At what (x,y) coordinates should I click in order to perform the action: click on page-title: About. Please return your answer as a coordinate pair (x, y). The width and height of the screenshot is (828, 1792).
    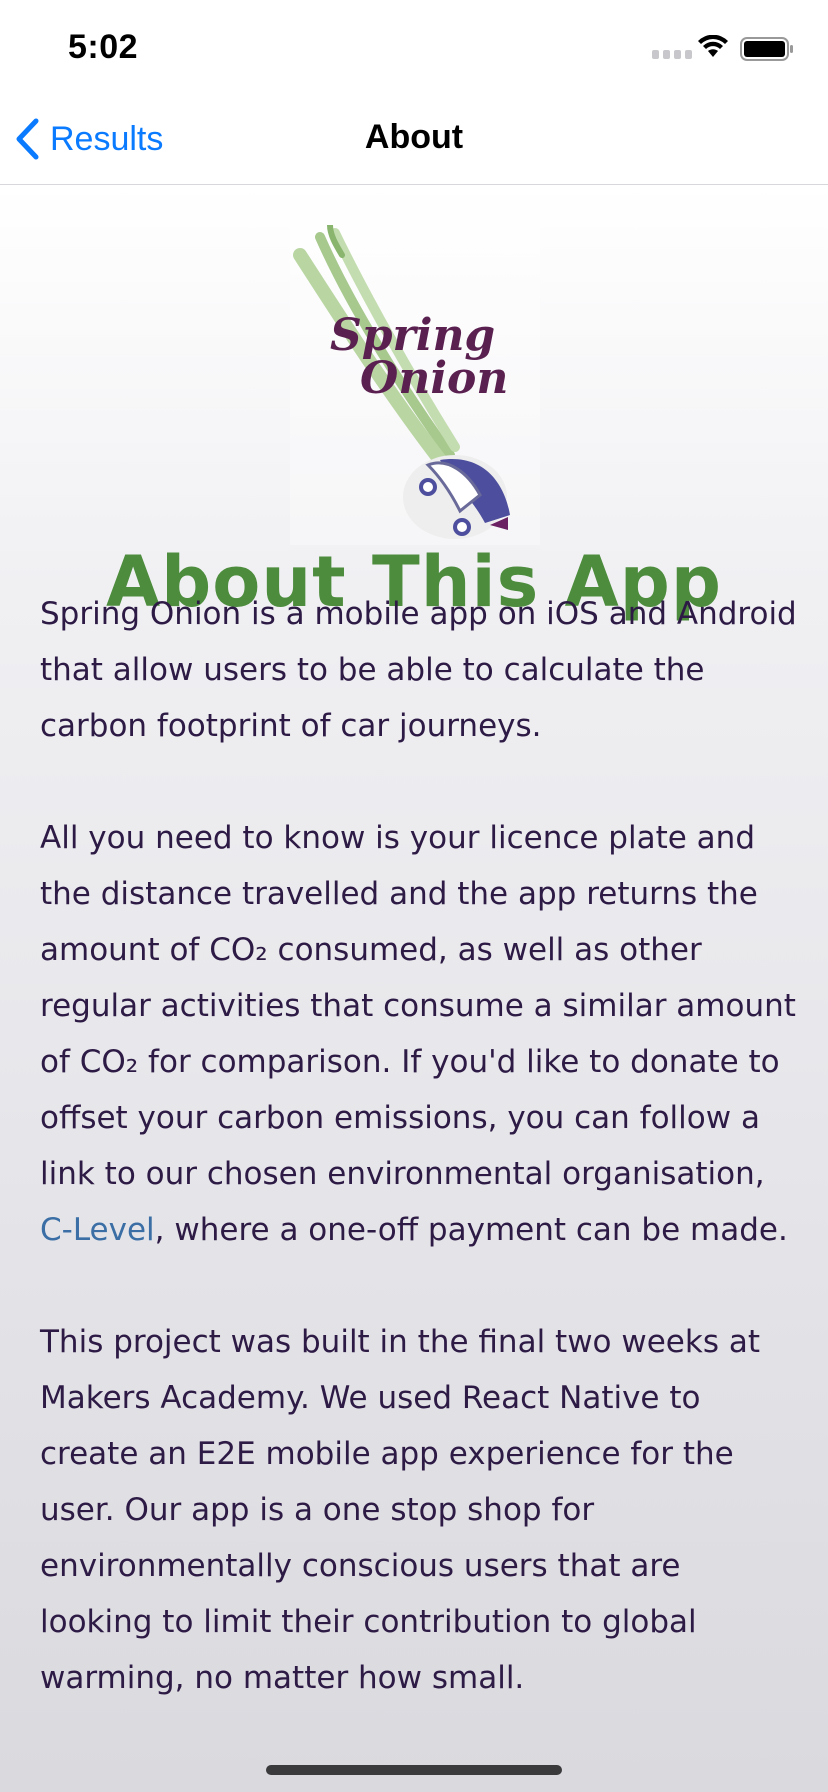
    Looking at the image, I should click on (414, 137).